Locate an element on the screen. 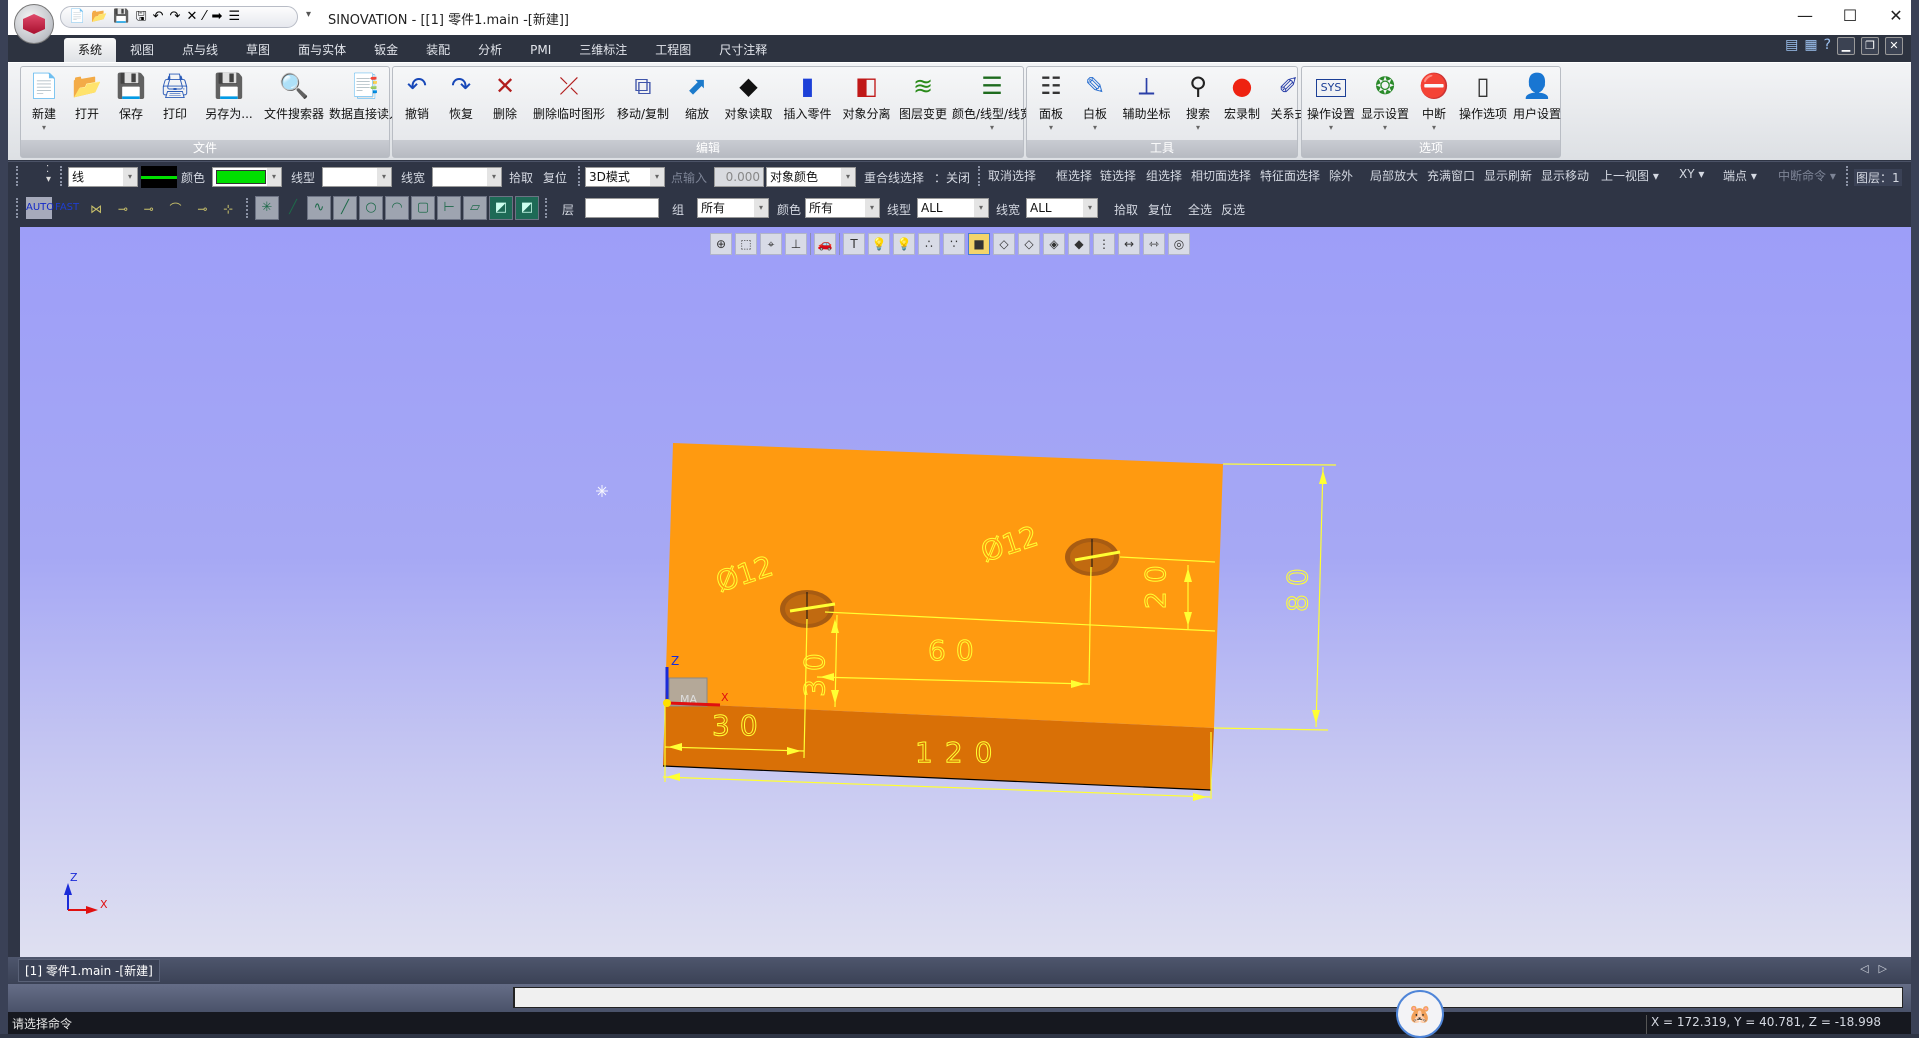 The image size is (1919, 1038). minimize-button: — is located at coordinates (1805, 16).